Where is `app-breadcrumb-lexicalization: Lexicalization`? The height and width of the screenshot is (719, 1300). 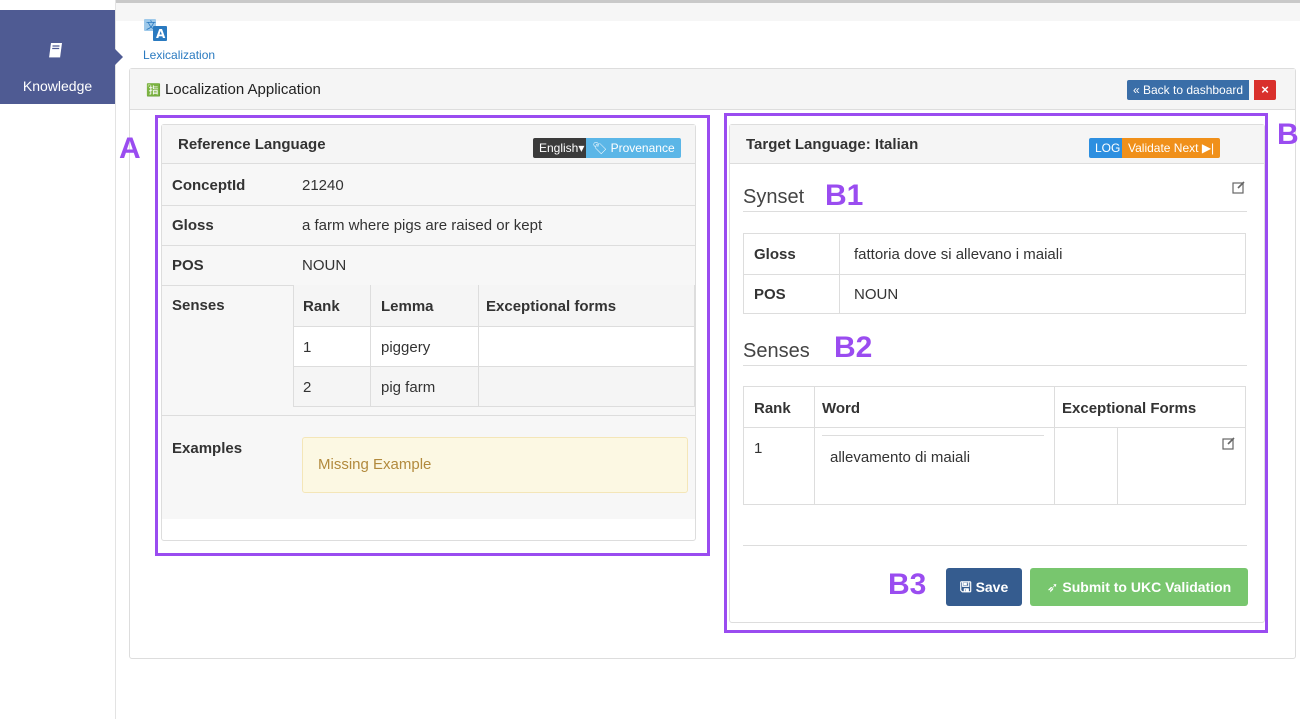
app-breadcrumb-lexicalization: Lexicalization is located at coordinates (179, 55).